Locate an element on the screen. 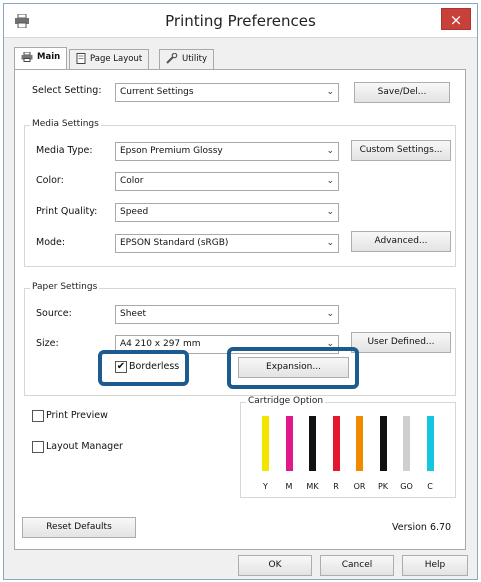  tab-main: Main is located at coordinates (41, 58).